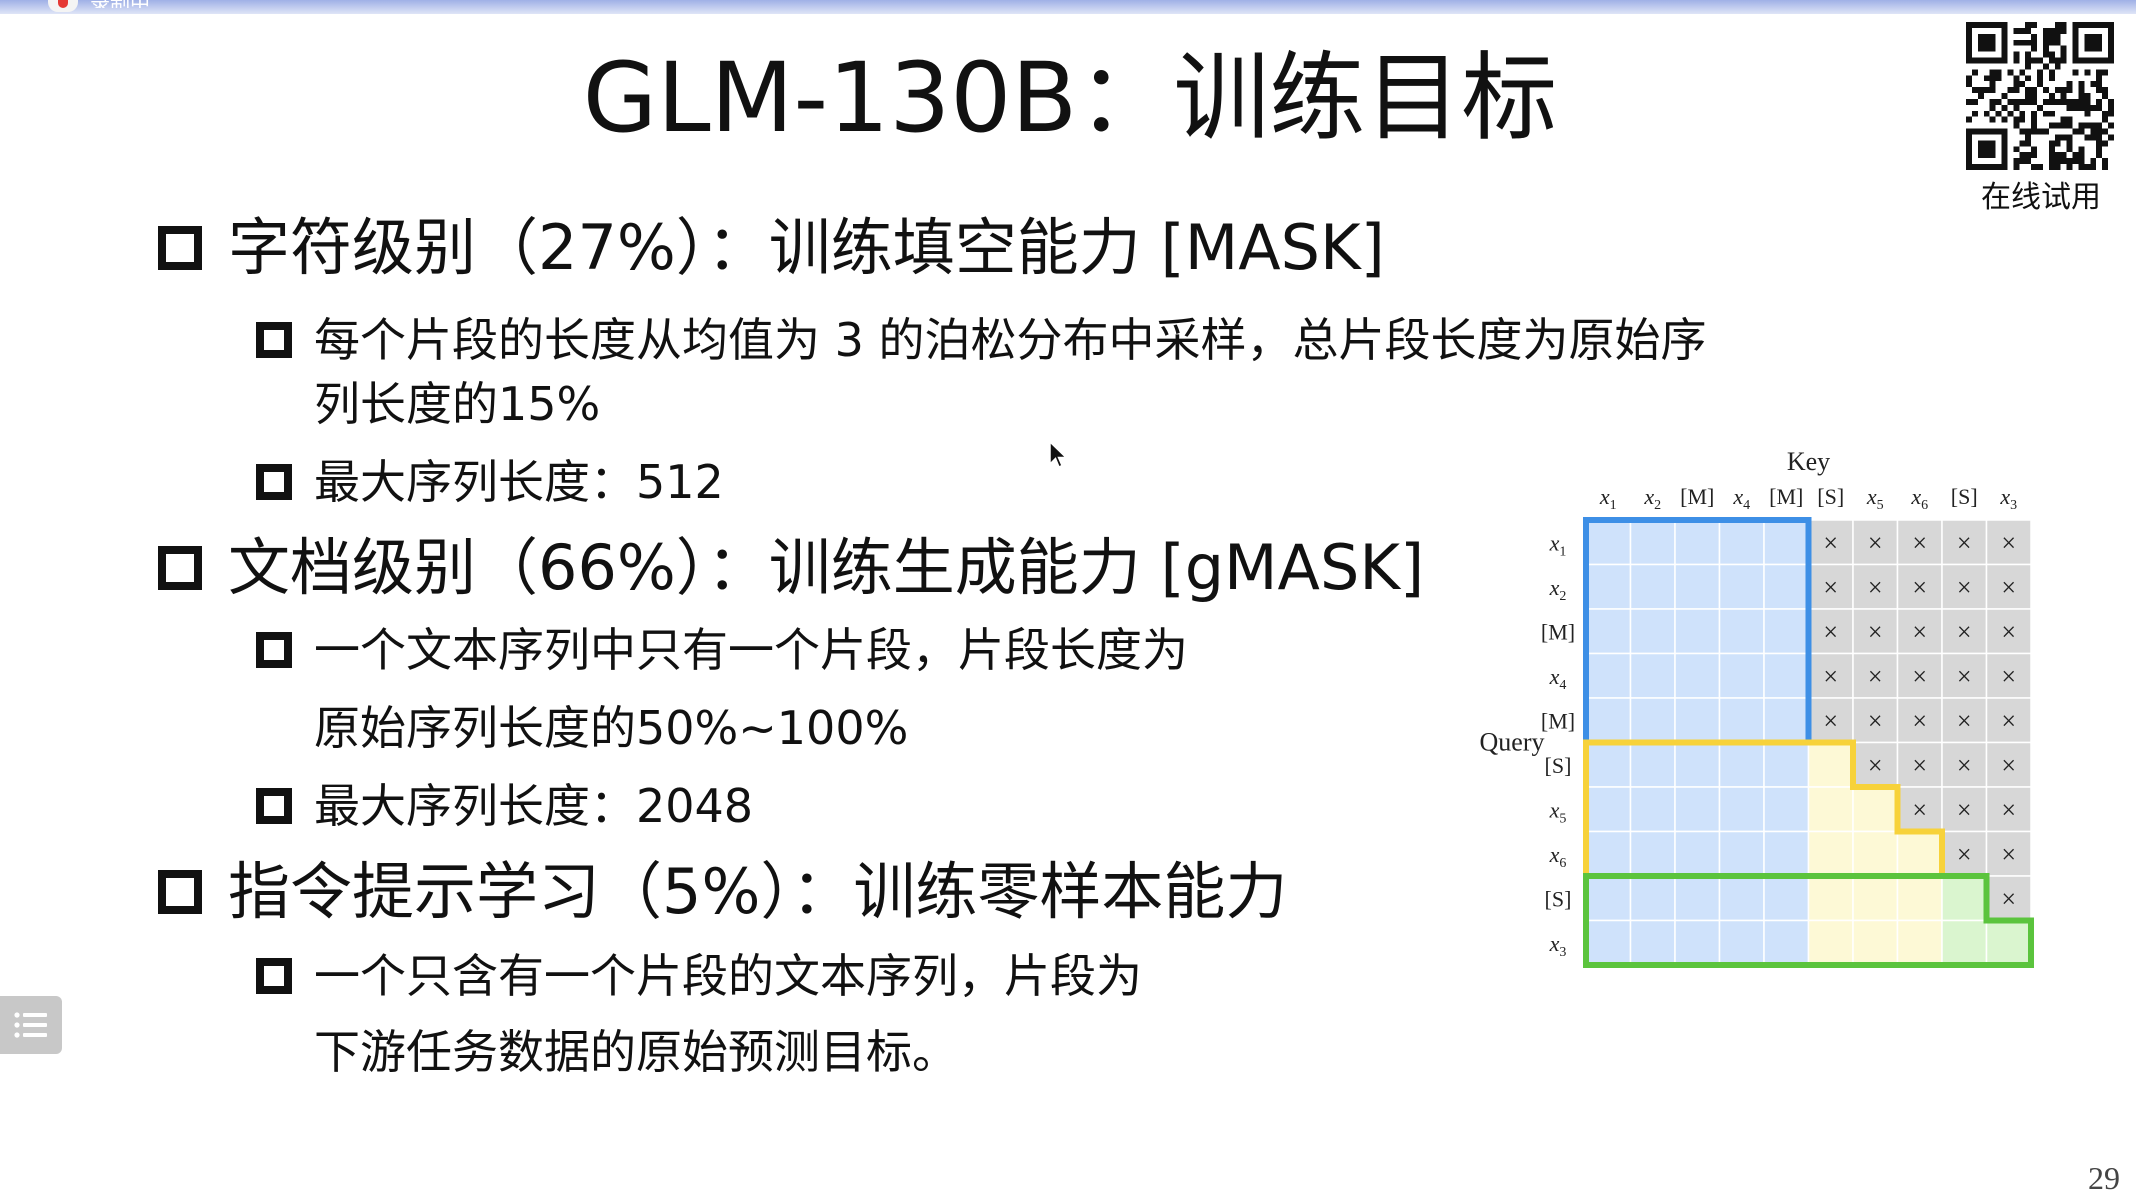  What do you see at coordinates (31, 1025) in the screenshot?
I see `menu-button` at bounding box center [31, 1025].